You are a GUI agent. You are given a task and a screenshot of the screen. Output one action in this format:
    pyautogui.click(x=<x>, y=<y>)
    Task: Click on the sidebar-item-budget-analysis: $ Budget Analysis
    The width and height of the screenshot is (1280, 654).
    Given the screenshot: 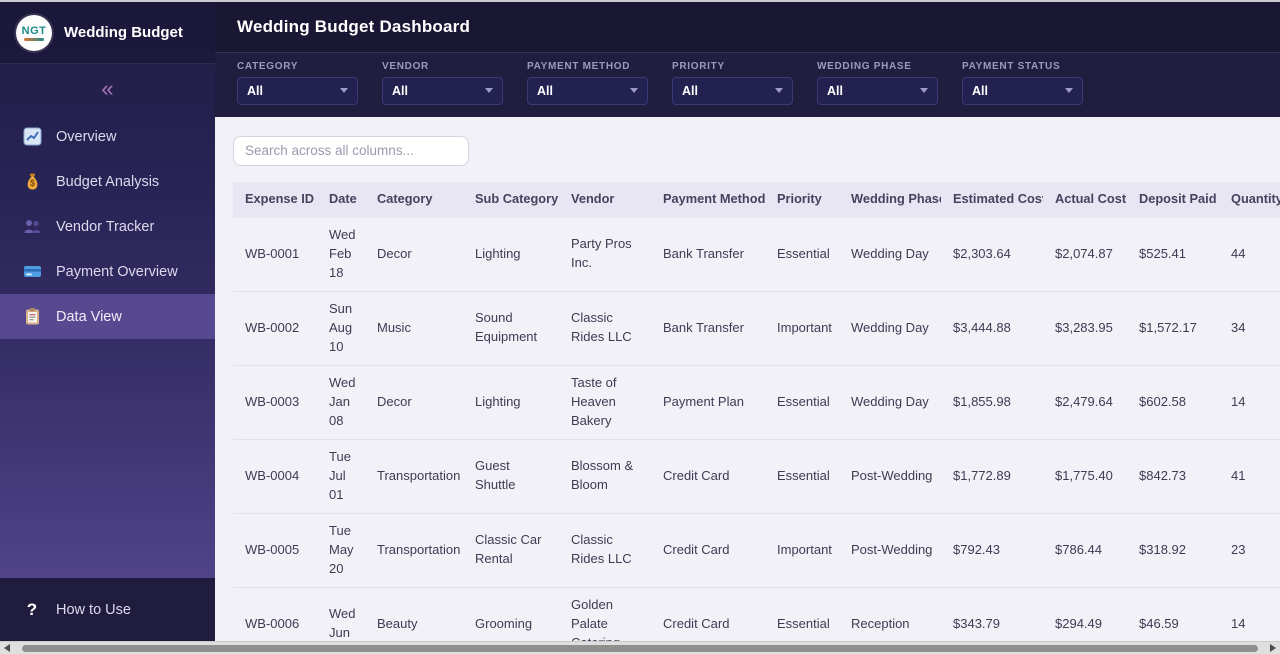 What is the action you would take?
    pyautogui.click(x=107, y=181)
    